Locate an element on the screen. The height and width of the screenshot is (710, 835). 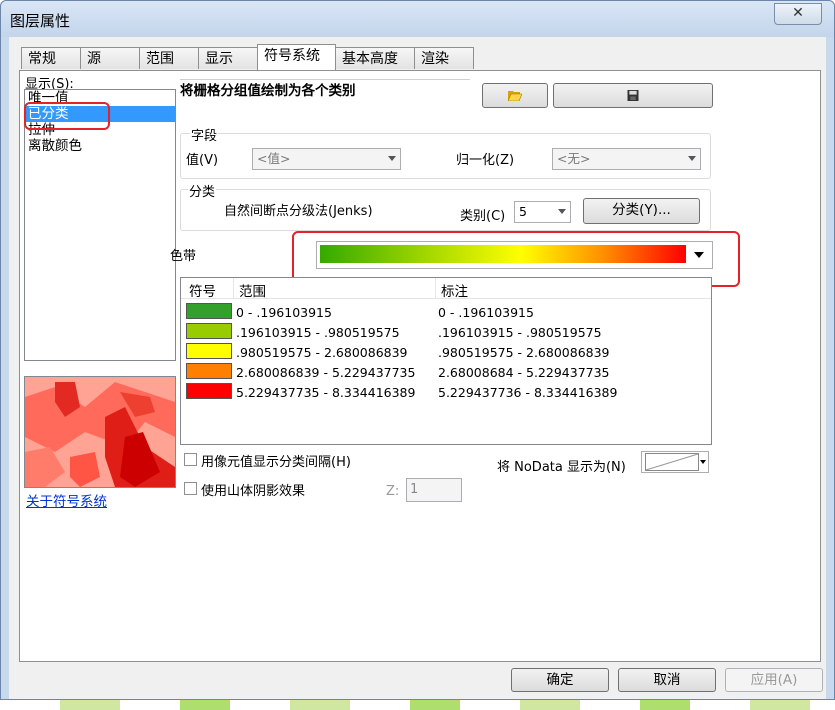
normalization-select: <无> is located at coordinates (626, 159).